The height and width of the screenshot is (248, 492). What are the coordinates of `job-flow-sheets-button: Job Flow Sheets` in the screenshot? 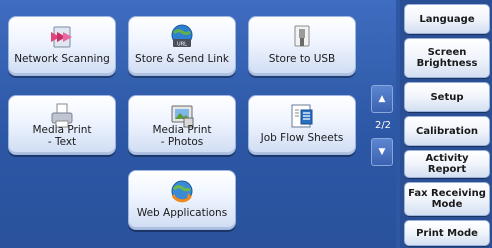 It's located at (302, 125).